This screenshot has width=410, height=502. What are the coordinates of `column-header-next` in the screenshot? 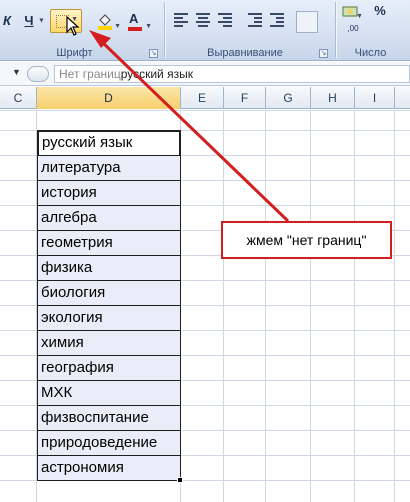 It's located at (402, 98).